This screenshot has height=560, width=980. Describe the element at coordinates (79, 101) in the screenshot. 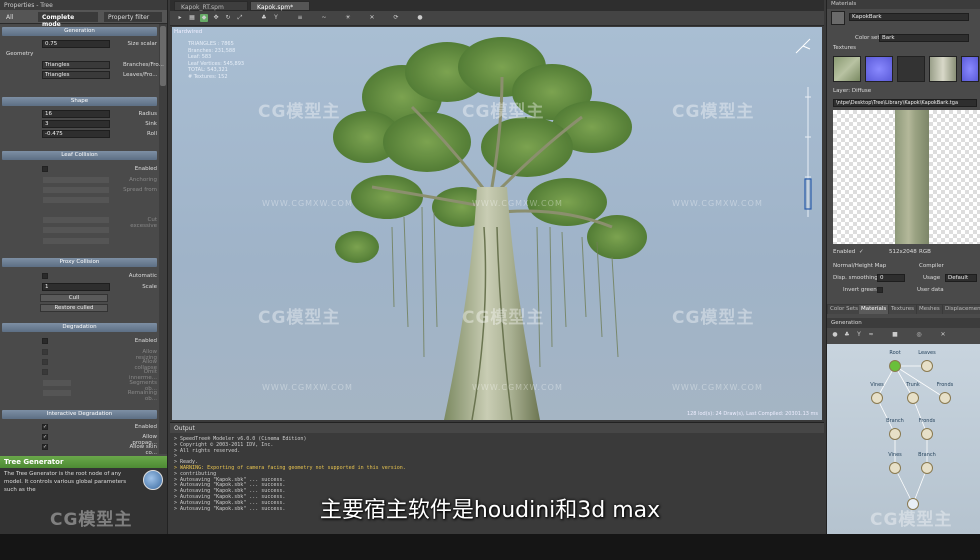

I see `section-shape: Shape` at that location.